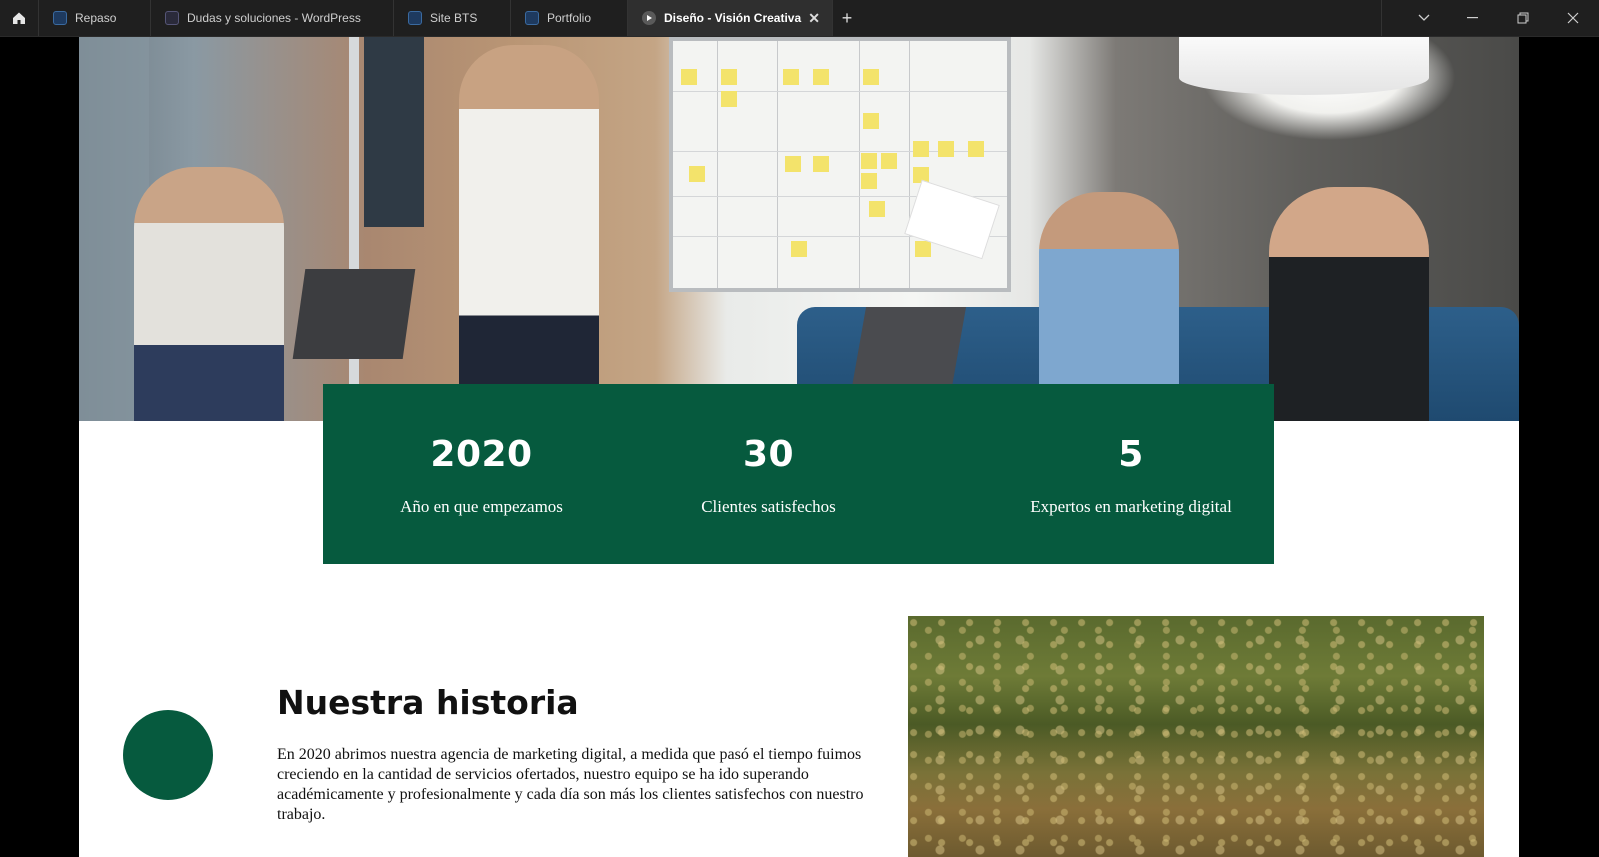 Image resolution: width=1599 pixels, height=857 pixels. What do you see at coordinates (168, 755) in the screenshot?
I see `decorative-circle` at bounding box center [168, 755].